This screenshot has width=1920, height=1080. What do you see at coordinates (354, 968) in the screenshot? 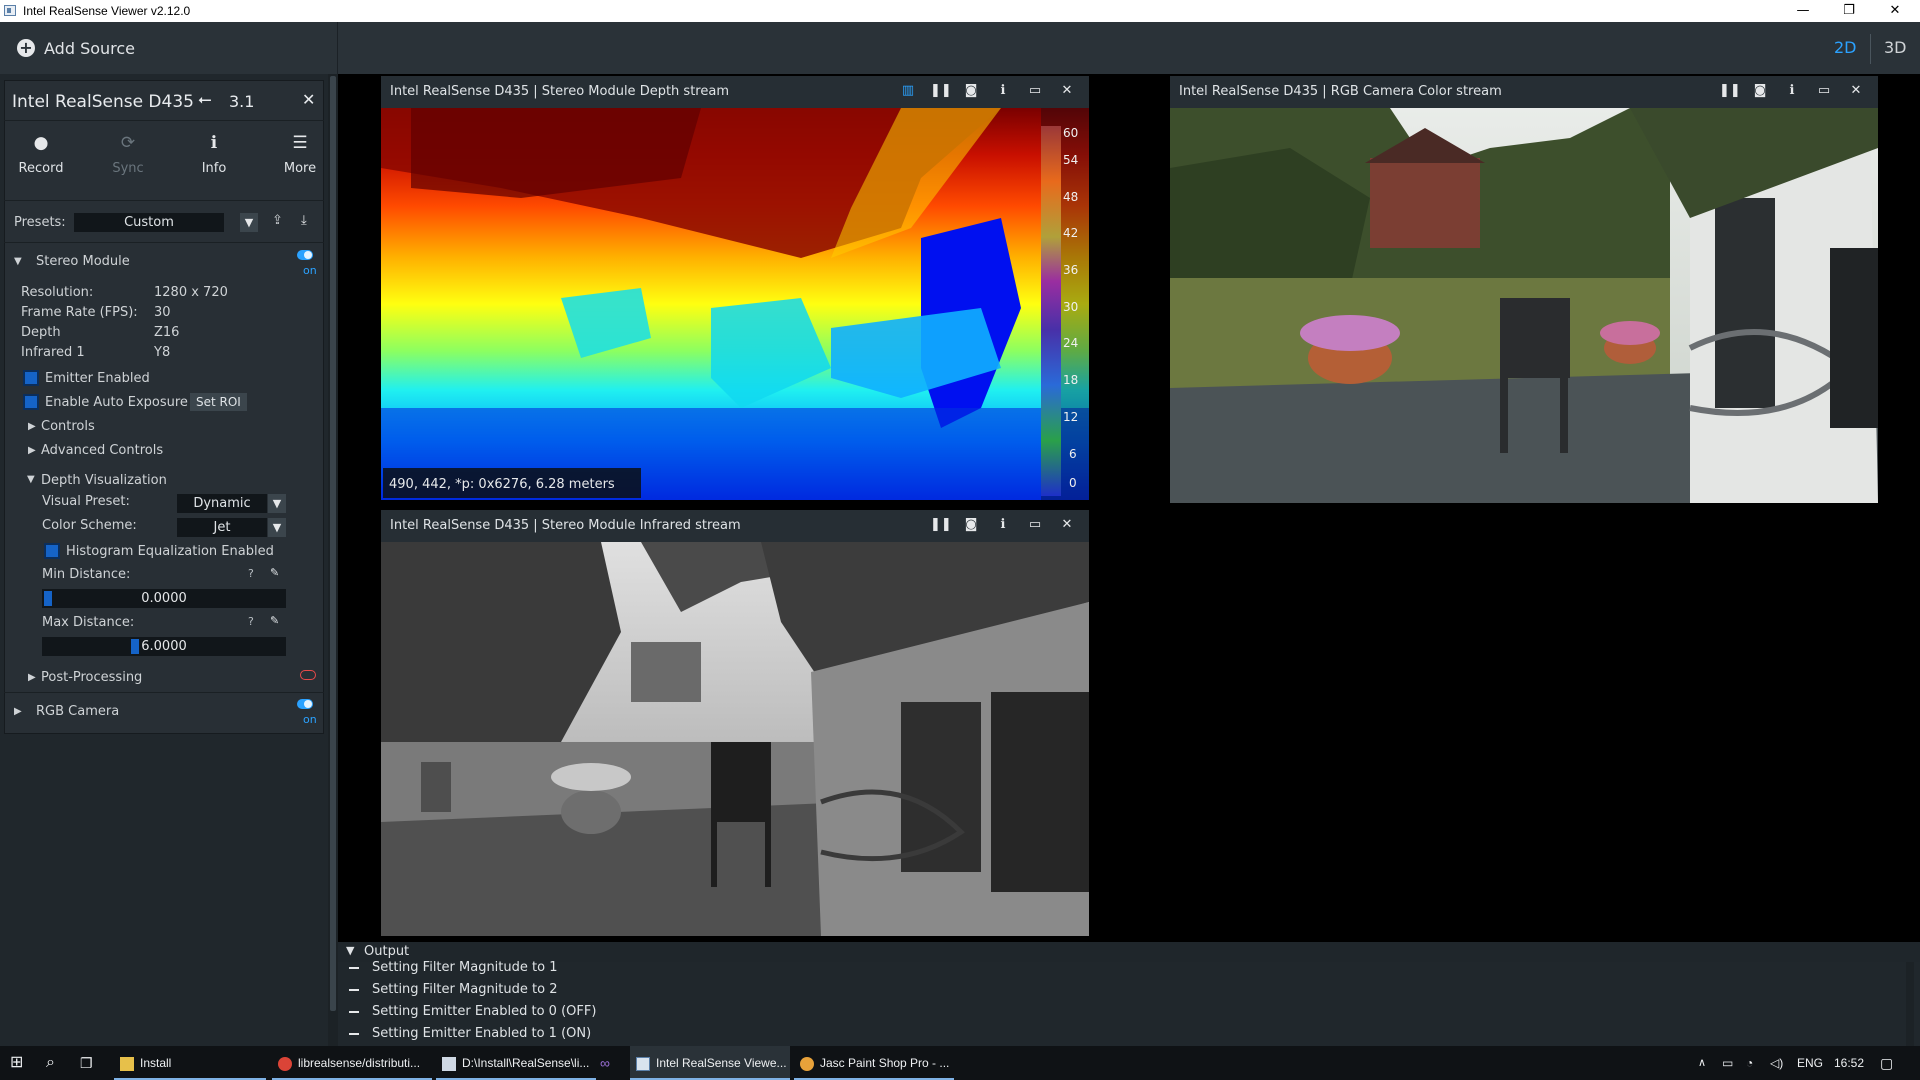
I see `log-bullet-icon` at bounding box center [354, 968].